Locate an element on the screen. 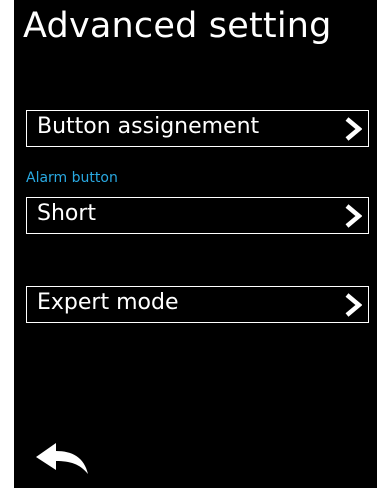 Image resolution: width=385 pixels, height=488 pixels. back-arrow-icon is located at coordinates (62, 458).